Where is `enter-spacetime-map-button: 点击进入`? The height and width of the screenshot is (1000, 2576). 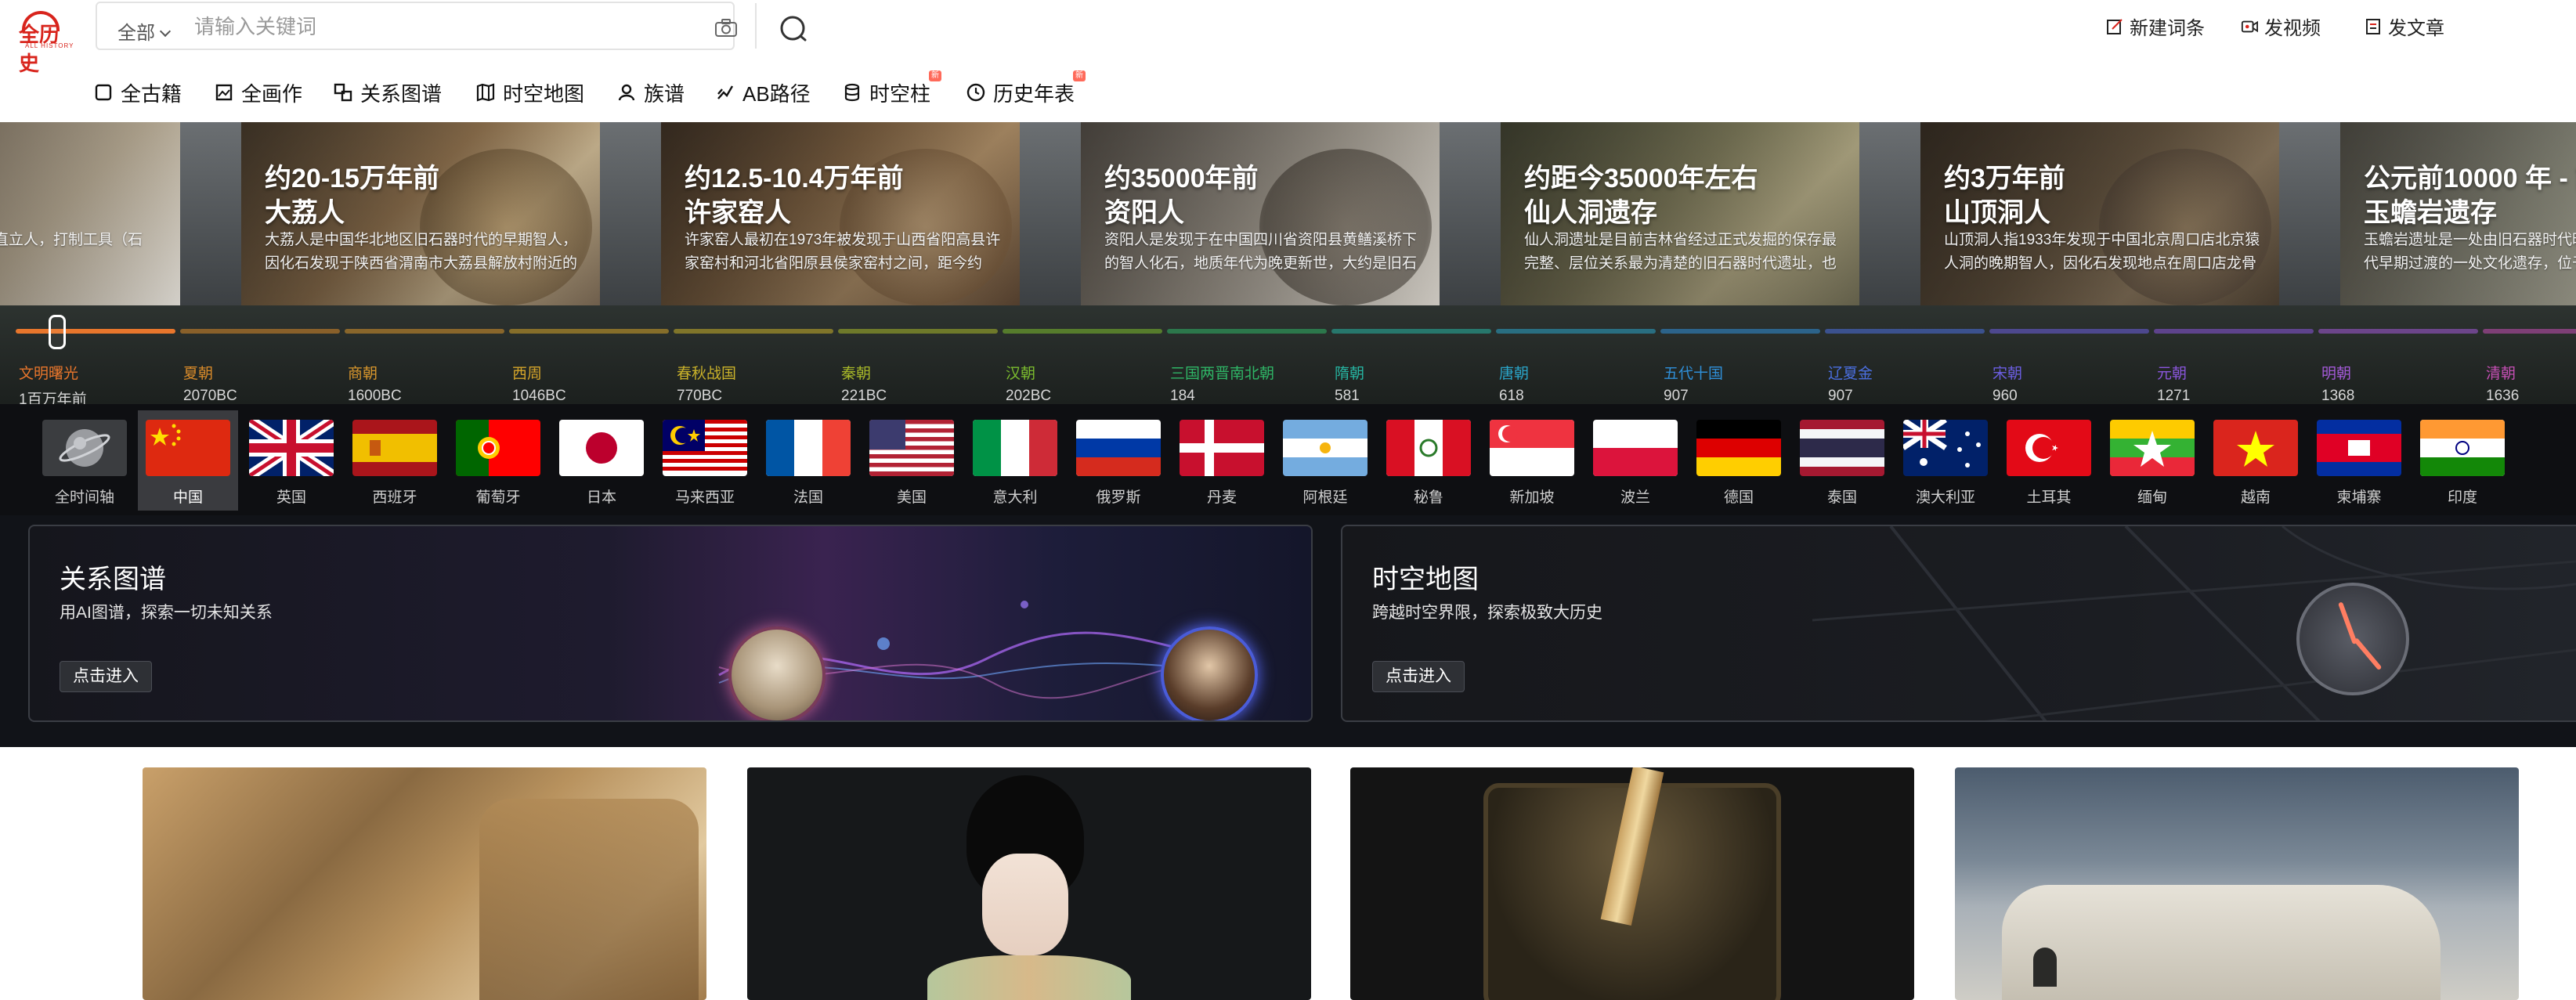
enter-spacetime-map-button: 点击进入 is located at coordinates (1418, 676).